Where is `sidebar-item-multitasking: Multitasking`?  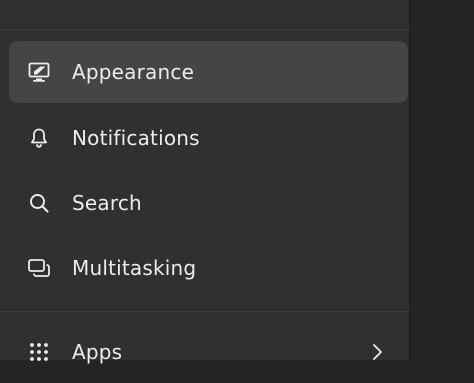 sidebar-item-multitasking: Multitasking is located at coordinates (208, 268).